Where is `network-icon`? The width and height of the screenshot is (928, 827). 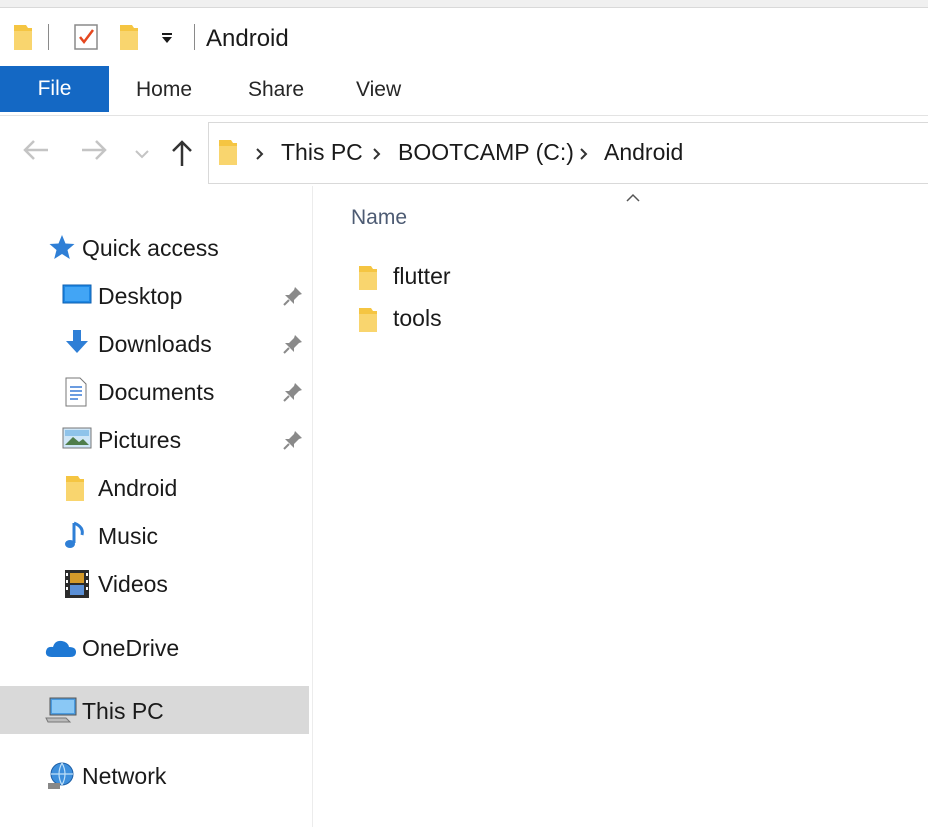 network-icon is located at coordinates (61, 778).